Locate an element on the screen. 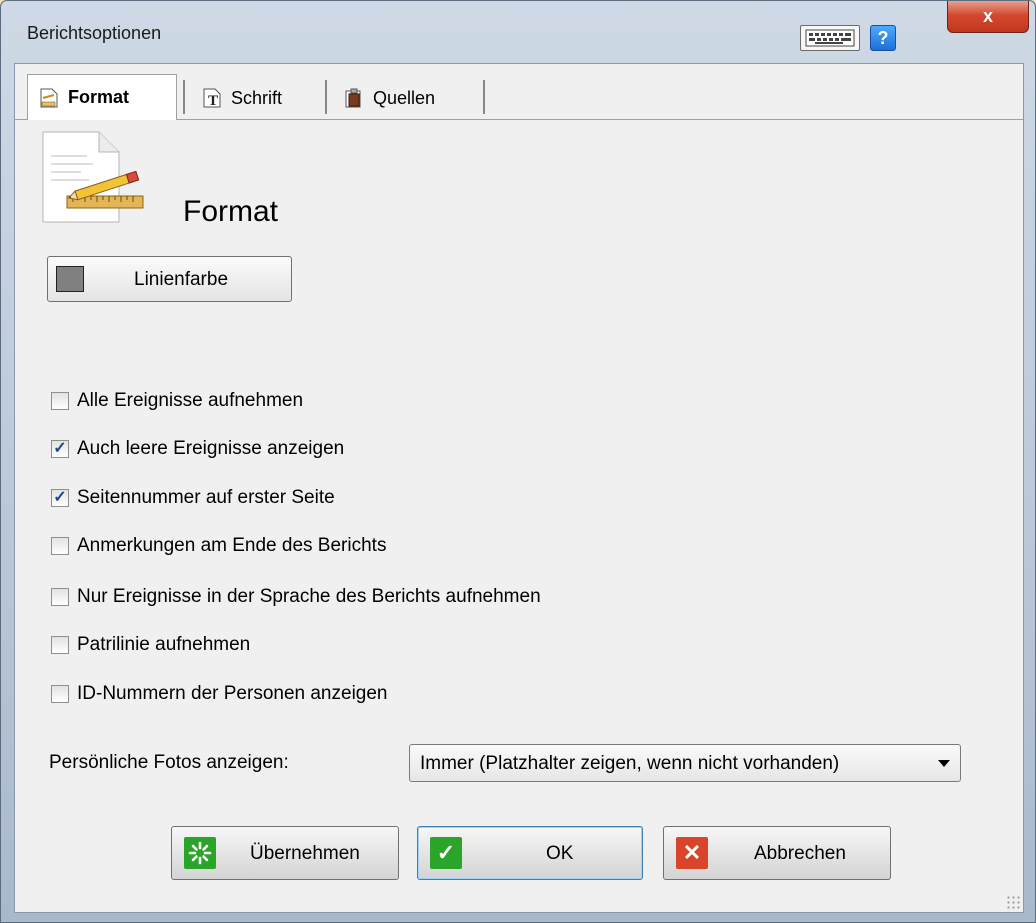 The image size is (1036, 923). option-id-nummern: ID-Nummern der Personen anzeigen is located at coordinates (219, 694).